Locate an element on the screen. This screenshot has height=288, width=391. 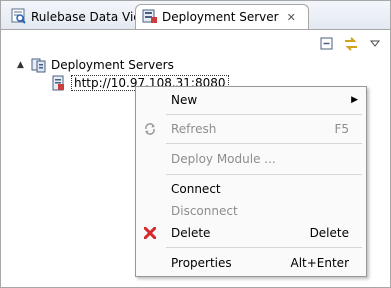
tab-label: Deployment Server is located at coordinates (220, 17).